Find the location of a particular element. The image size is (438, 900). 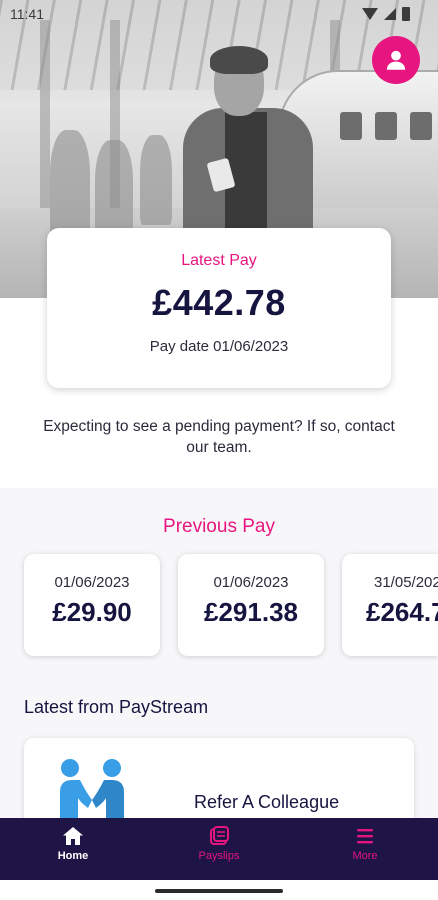

news-card-title: Refer A Colleague is located at coordinates (267, 802).